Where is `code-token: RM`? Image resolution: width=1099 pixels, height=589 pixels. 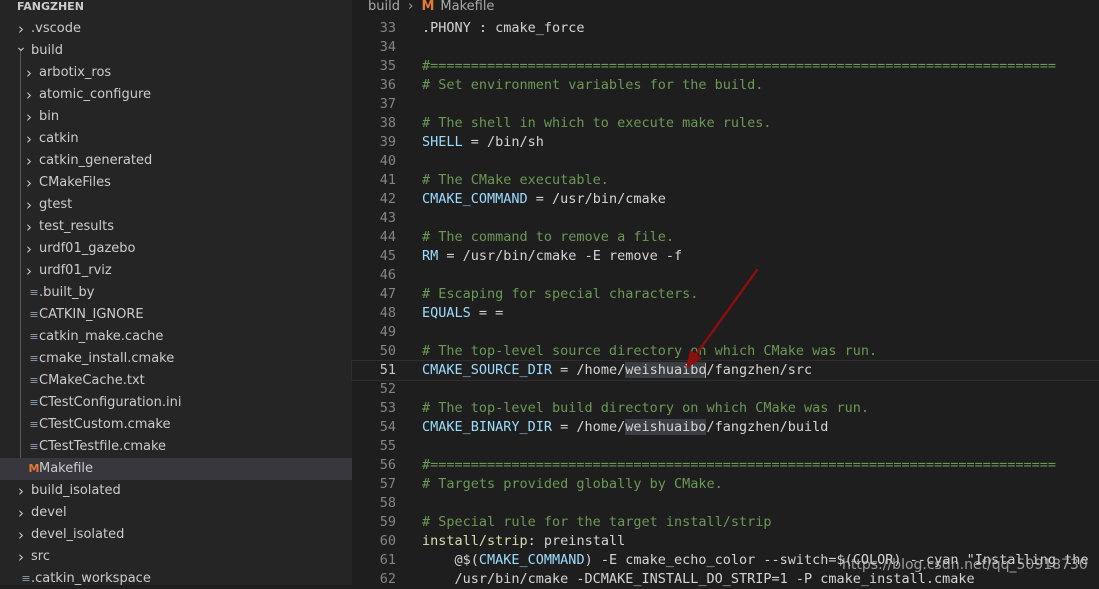
code-token: RM is located at coordinates (430, 256).